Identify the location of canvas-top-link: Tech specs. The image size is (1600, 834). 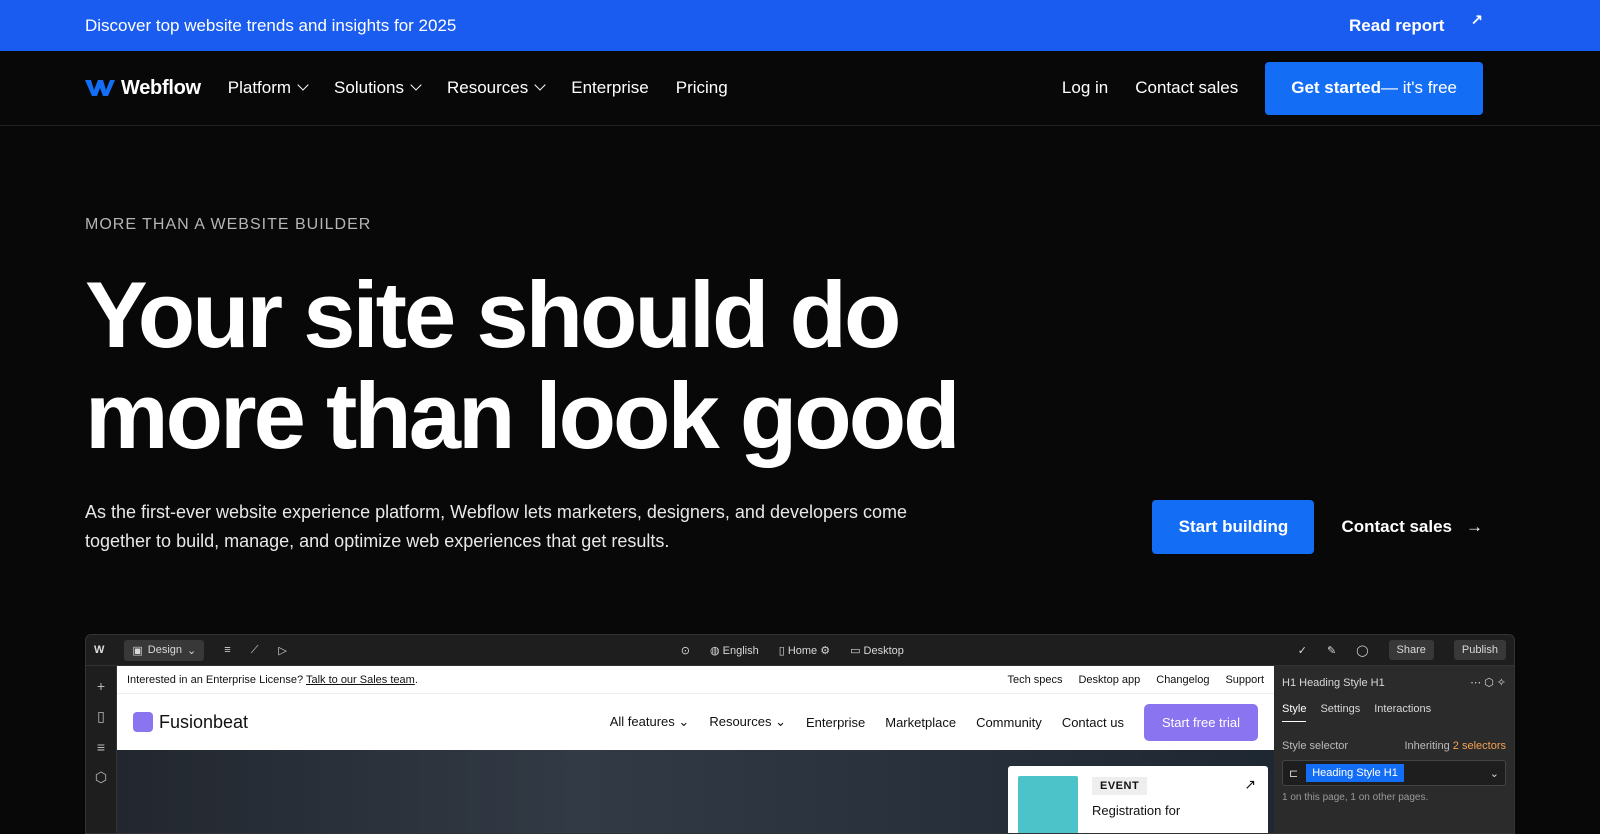
(1034, 680).